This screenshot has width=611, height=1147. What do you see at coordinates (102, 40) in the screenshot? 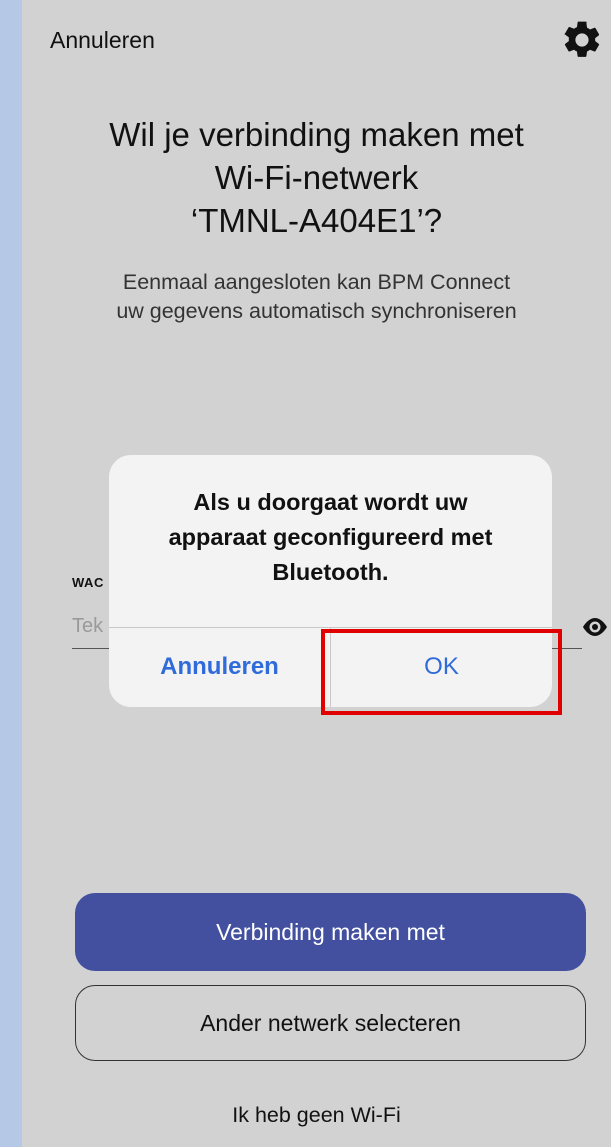
I see `cancel-link: Annuleren` at bounding box center [102, 40].